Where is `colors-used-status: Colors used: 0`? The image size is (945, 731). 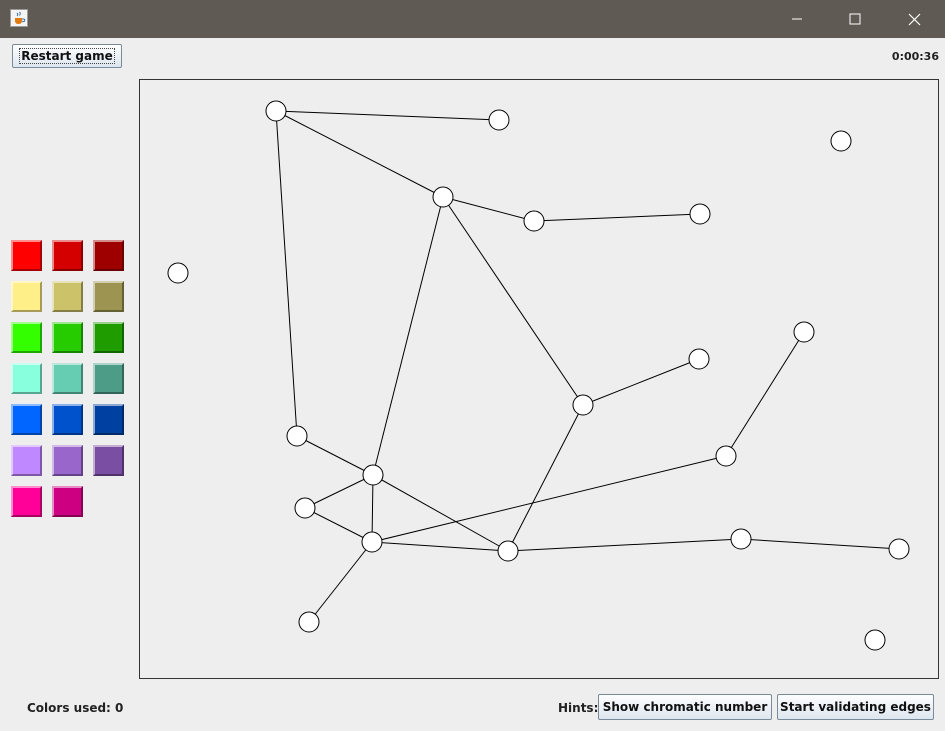 colors-used-status: Colors used: 0 is located at coordinates (75, 708).